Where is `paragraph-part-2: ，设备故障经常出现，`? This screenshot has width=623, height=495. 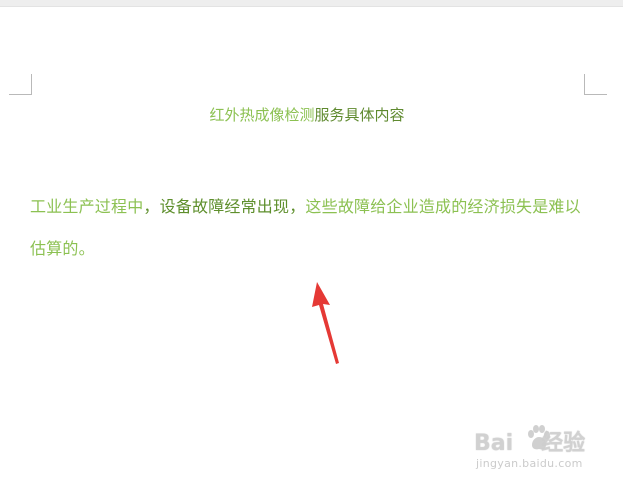 paragraph-part-2: ，设备故障经常出现， is located at coordinates (224, 206).